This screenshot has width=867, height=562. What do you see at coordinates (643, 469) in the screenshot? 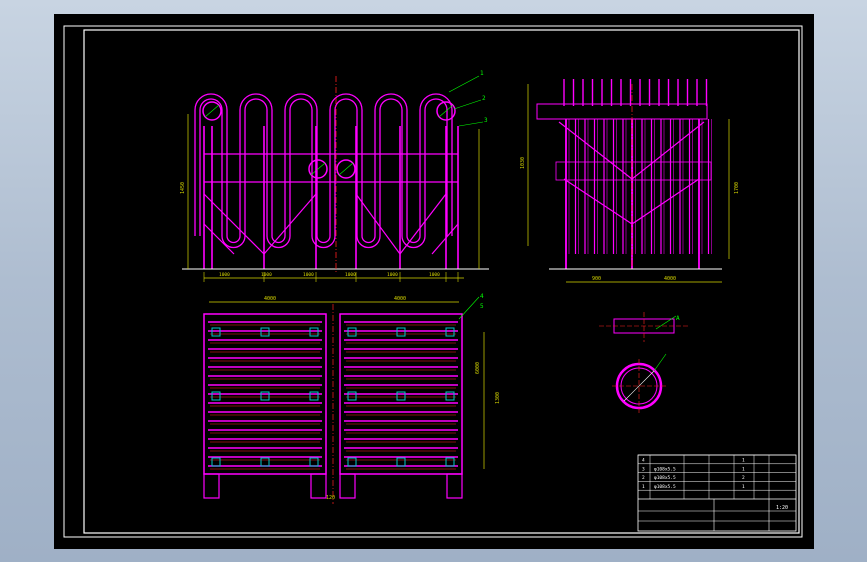
I see `part-no: 3` at bounding box center [643, 469].